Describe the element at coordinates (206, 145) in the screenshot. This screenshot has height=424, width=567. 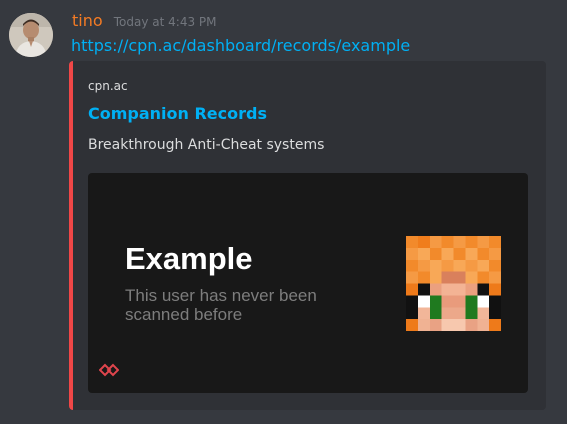
I see `embed-description: Breakthrough Anti-Cheat systems` at that location.